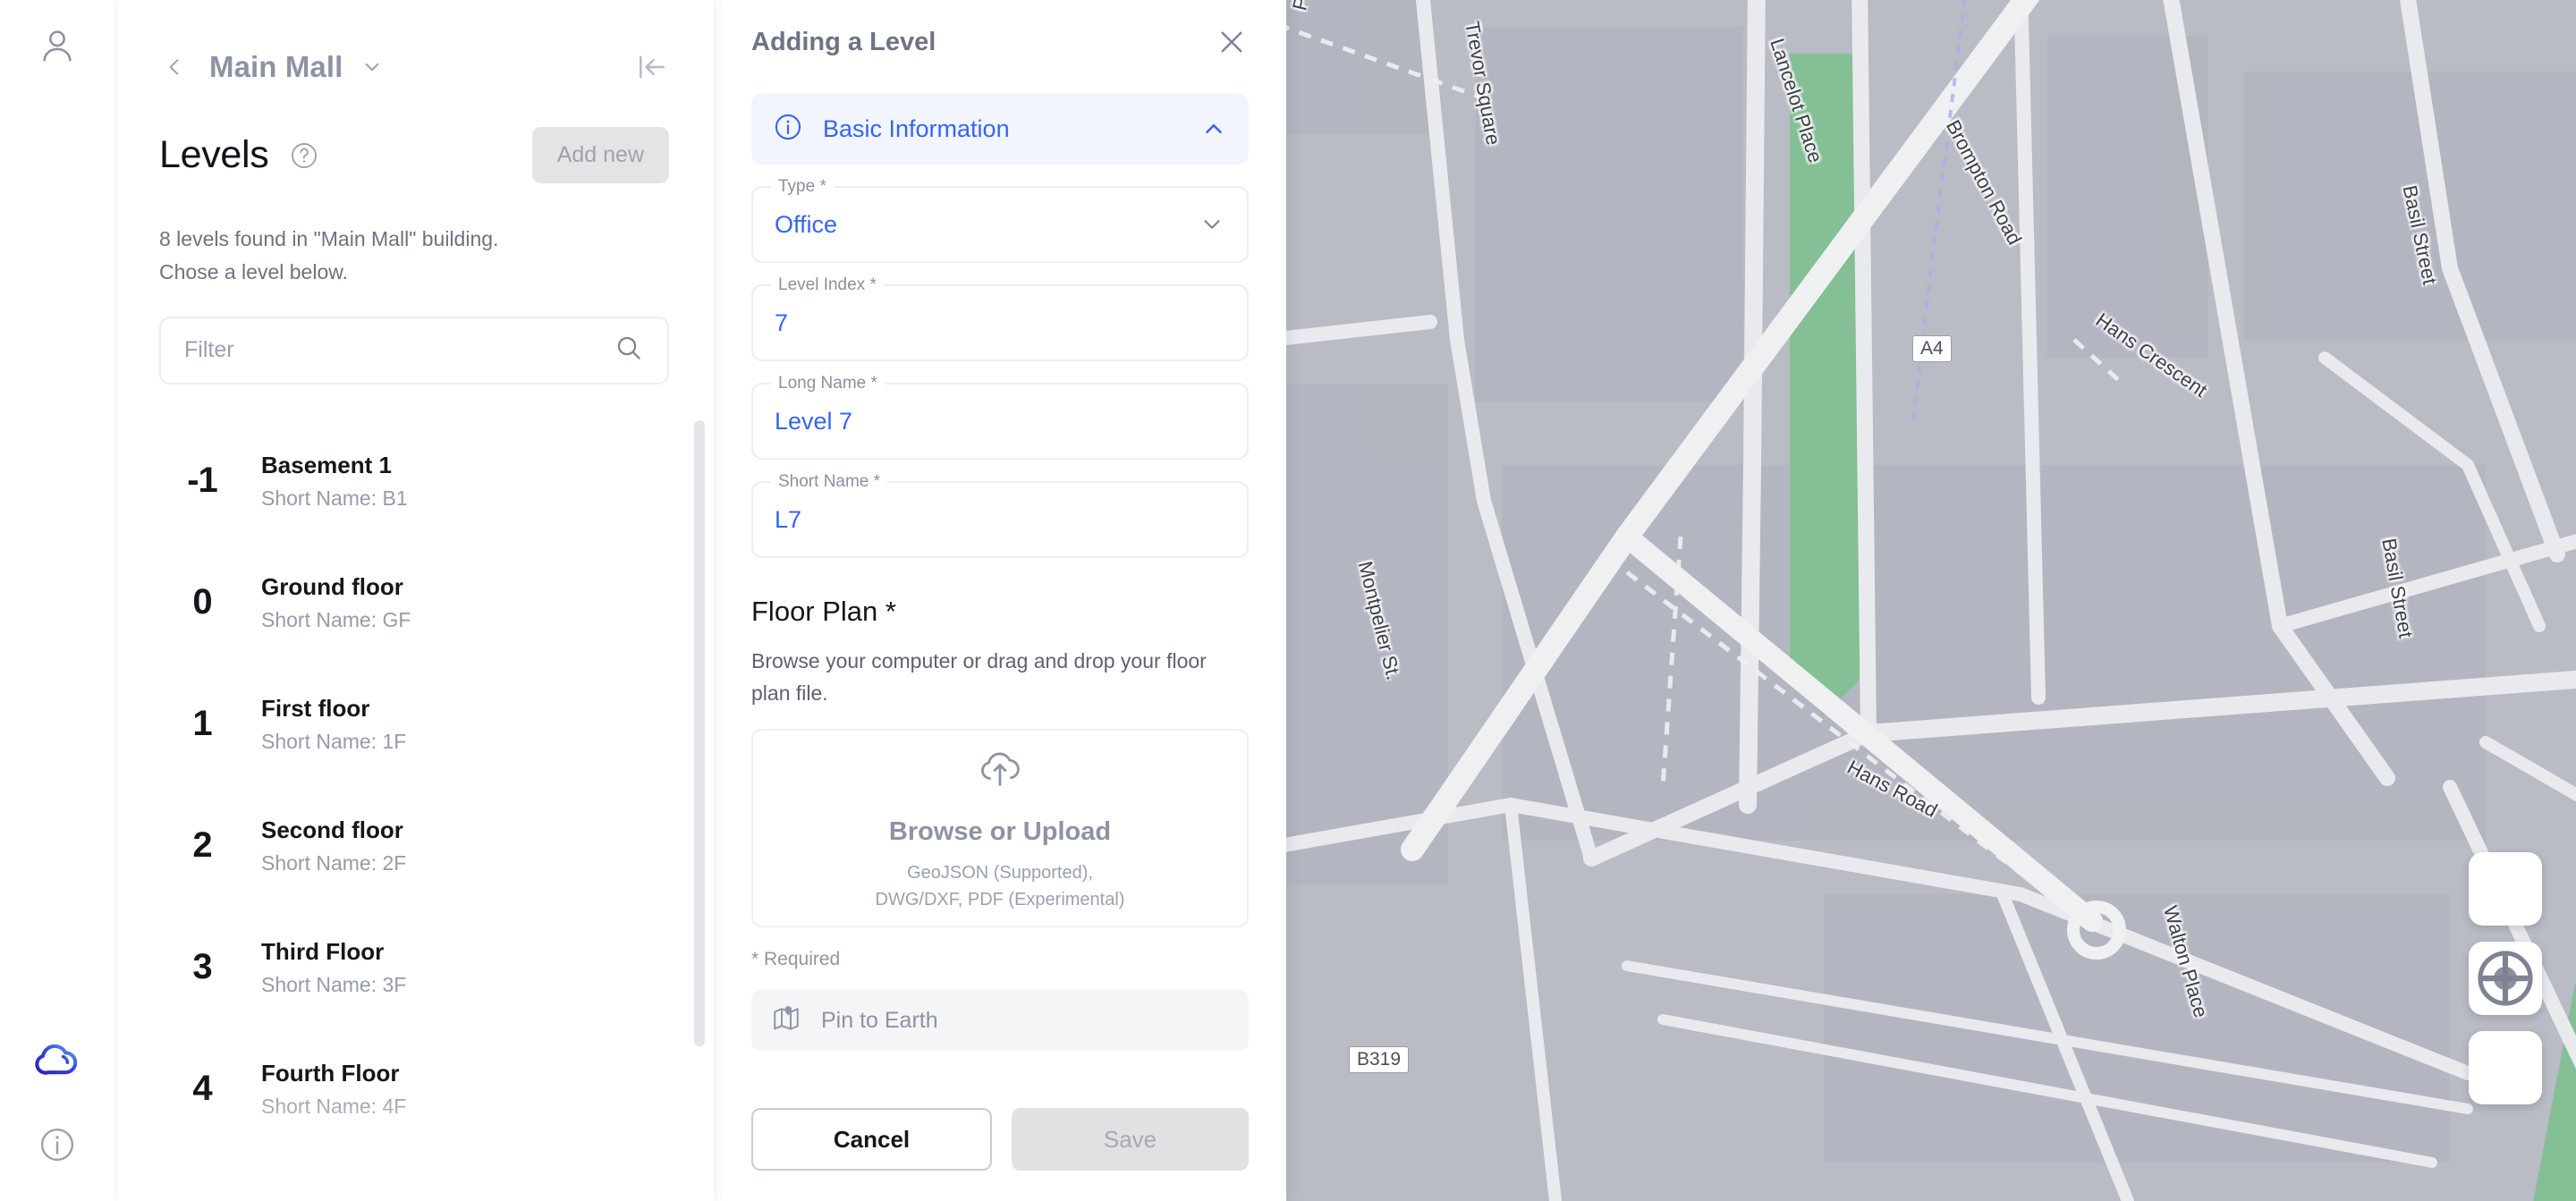  What do you see at coordinates (332, 829) in the screenshot?
I see `level-name: Second floor` at bounding box center [332, 829].